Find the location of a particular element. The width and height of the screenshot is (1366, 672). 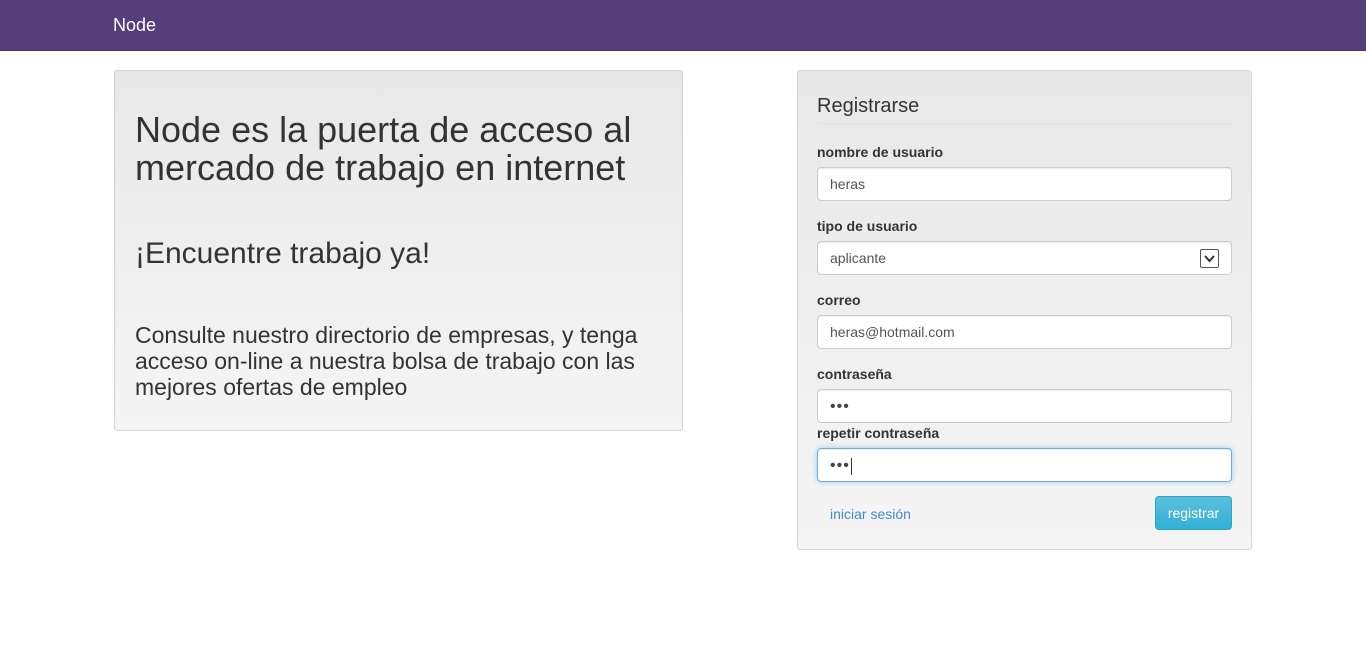

user-type-value: aplicante is located at coordinates (858, 258).